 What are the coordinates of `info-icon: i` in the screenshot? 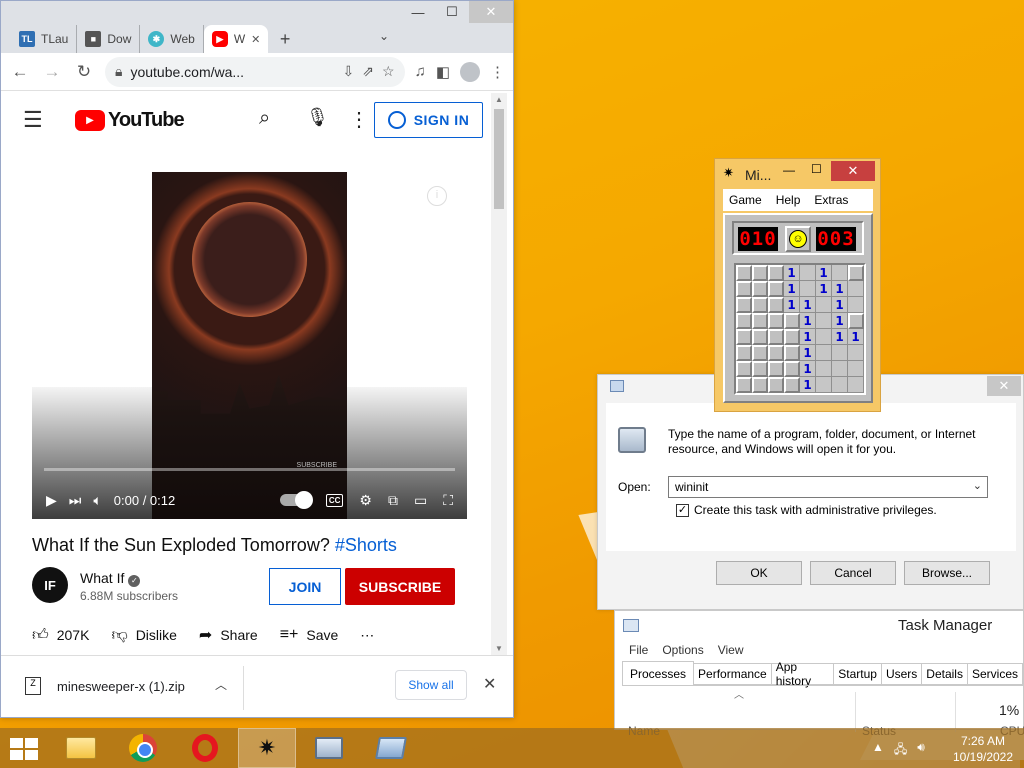 It's located at (437, 196).